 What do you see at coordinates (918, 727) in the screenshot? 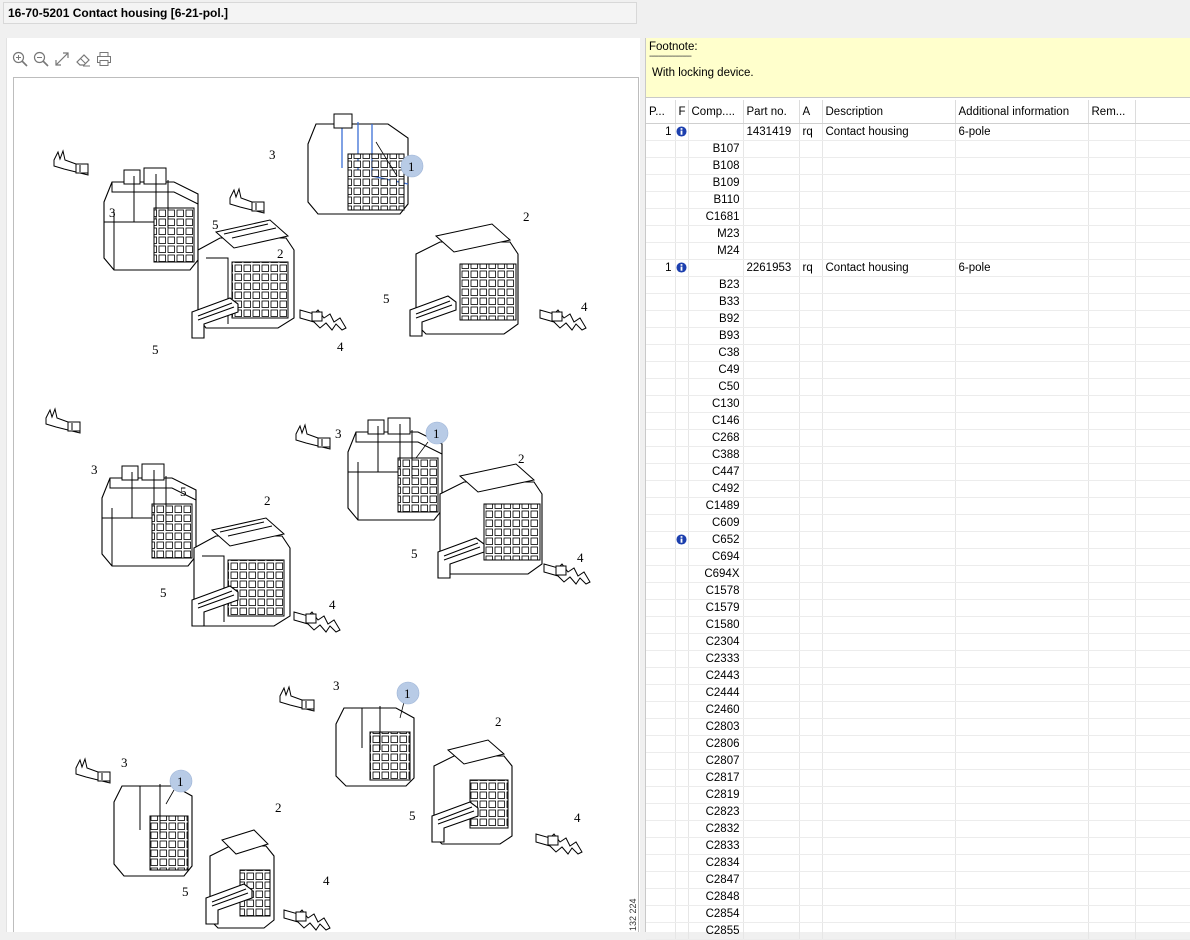
I see `table-row: C2803` at bounding box center [918, 727].